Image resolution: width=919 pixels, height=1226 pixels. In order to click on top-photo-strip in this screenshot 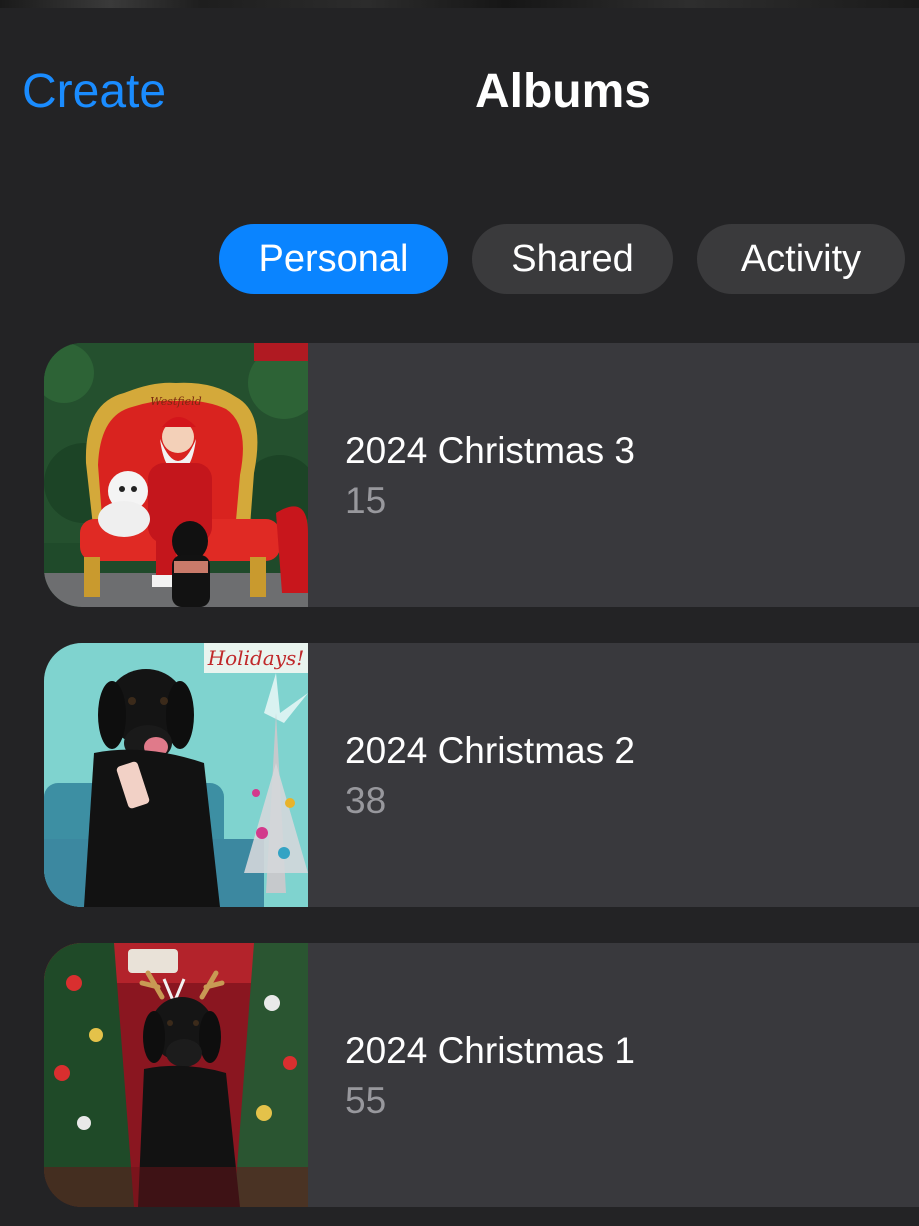, I will do `click(459, 4)`.